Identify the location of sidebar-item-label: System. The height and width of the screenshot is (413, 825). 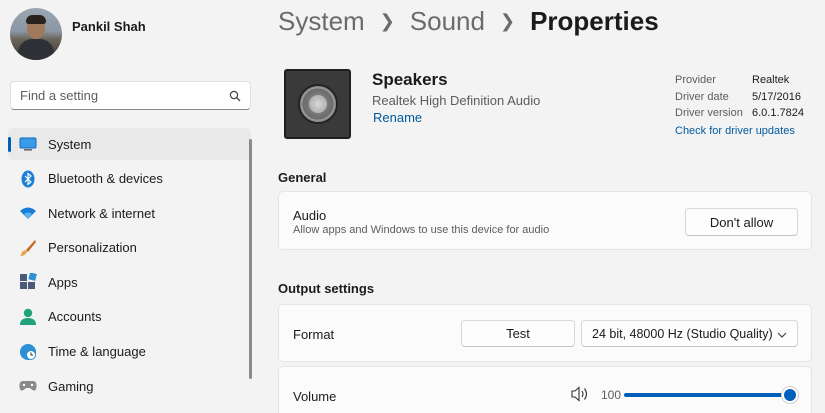
(70, 144).